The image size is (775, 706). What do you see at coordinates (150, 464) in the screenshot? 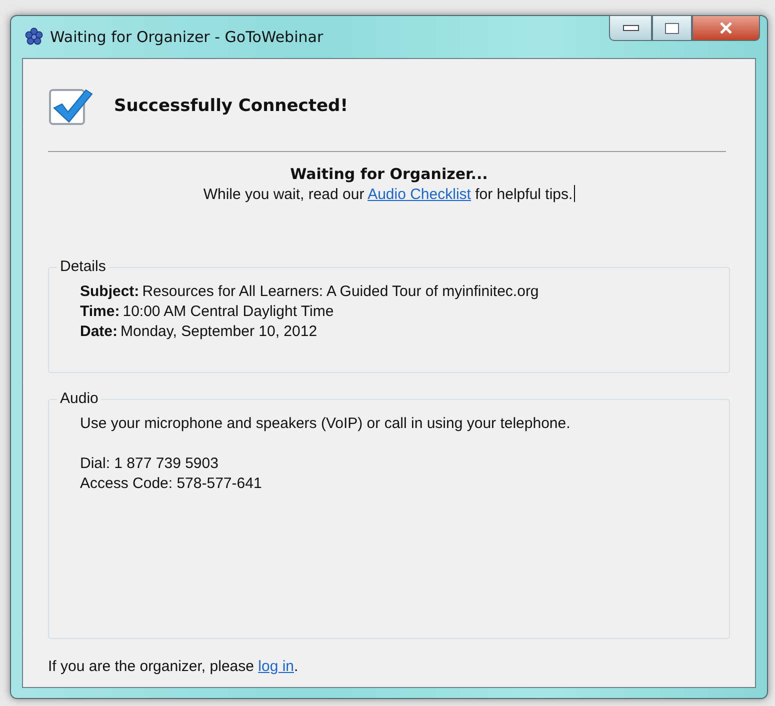
I see `dial-info: Dial: 1 877 739 5903` at bounding box center [150, 464].